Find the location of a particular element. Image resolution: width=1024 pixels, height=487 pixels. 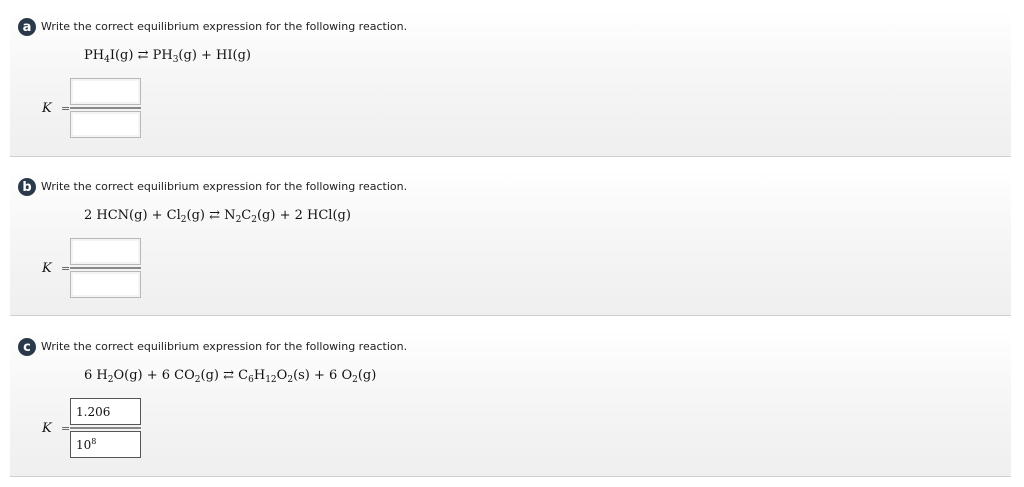

part-b-badge: b is located at coordinates (27, 187).